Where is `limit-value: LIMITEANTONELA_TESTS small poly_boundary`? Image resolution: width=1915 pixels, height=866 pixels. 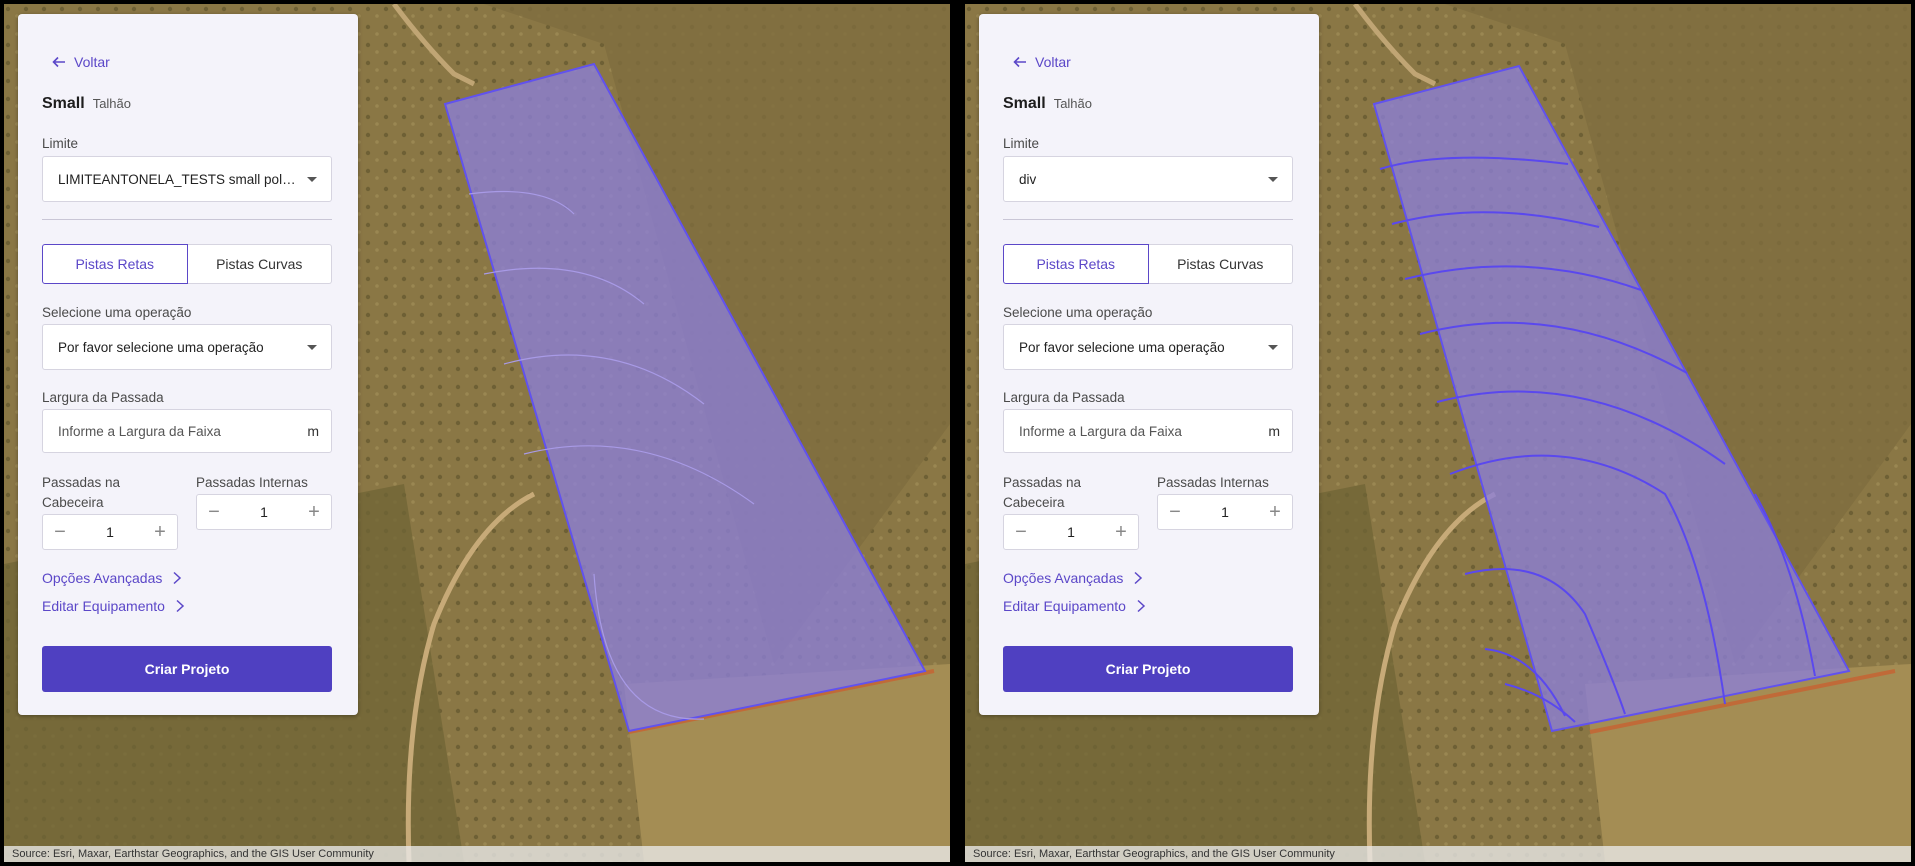 limit-value: LIMITEANTONELA_TESTS small poly_boundary is located at coordinates (177, 179).